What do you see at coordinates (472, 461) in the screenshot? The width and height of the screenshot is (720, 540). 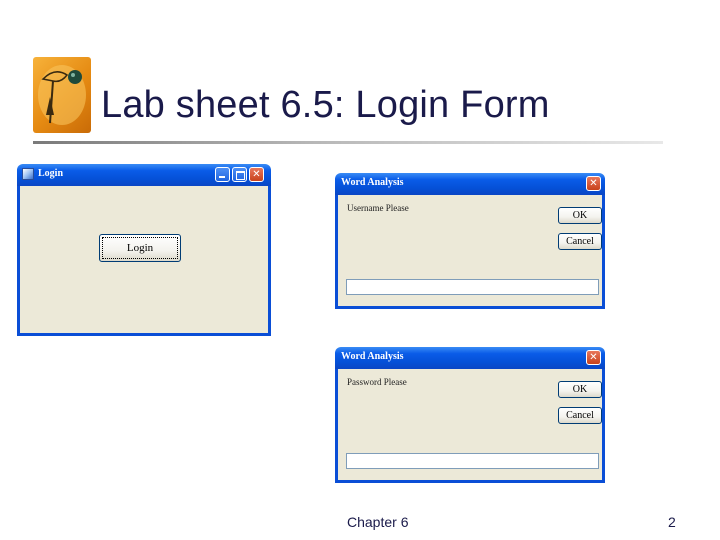 I see `password-input` at bounding box center [472, 461].